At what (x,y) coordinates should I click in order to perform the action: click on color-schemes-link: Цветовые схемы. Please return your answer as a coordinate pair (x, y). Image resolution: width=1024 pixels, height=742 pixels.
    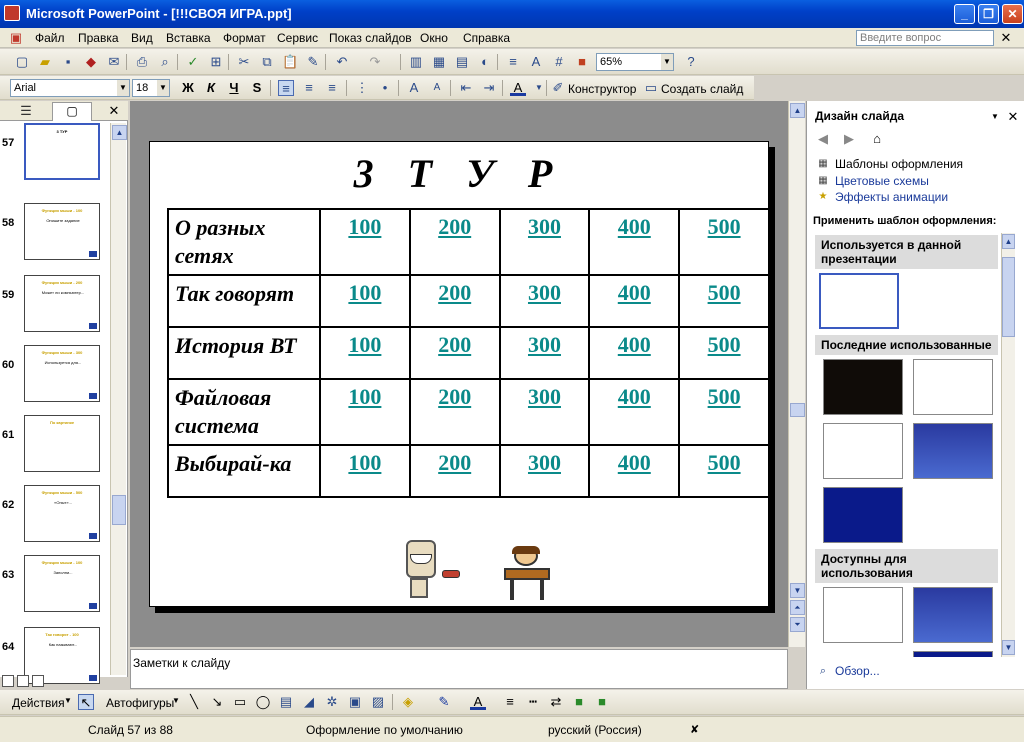
    Looking at the image, I should click on (882, 181).